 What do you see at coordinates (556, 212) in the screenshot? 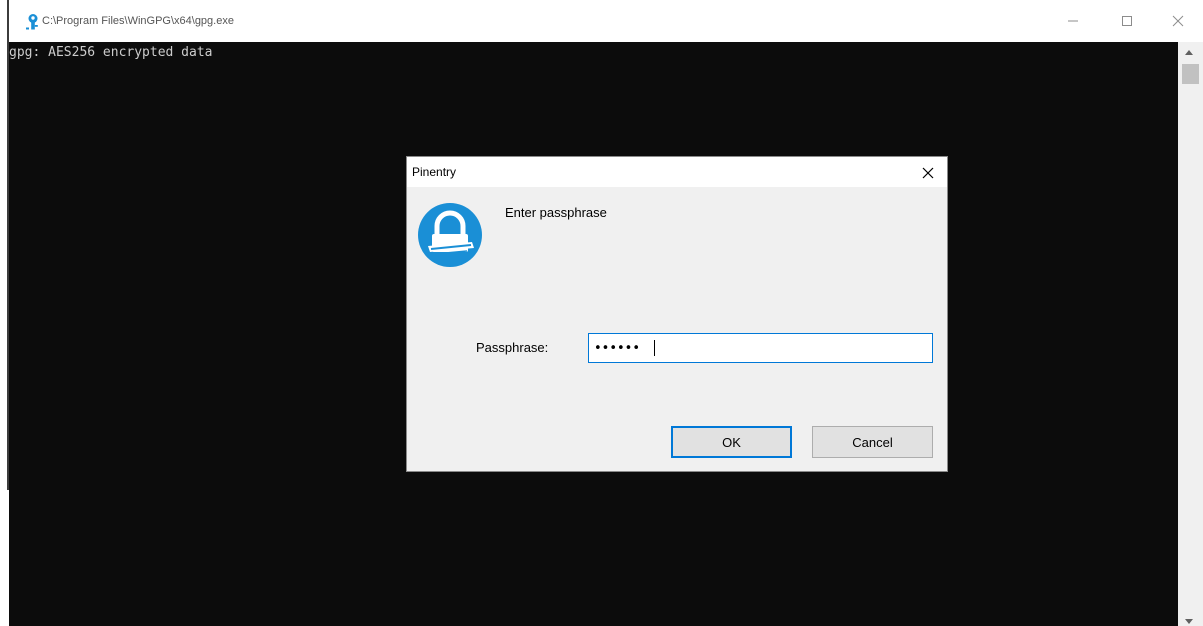
I see `prompt-text: Enter passphrase` at bounding box center [556, 212].